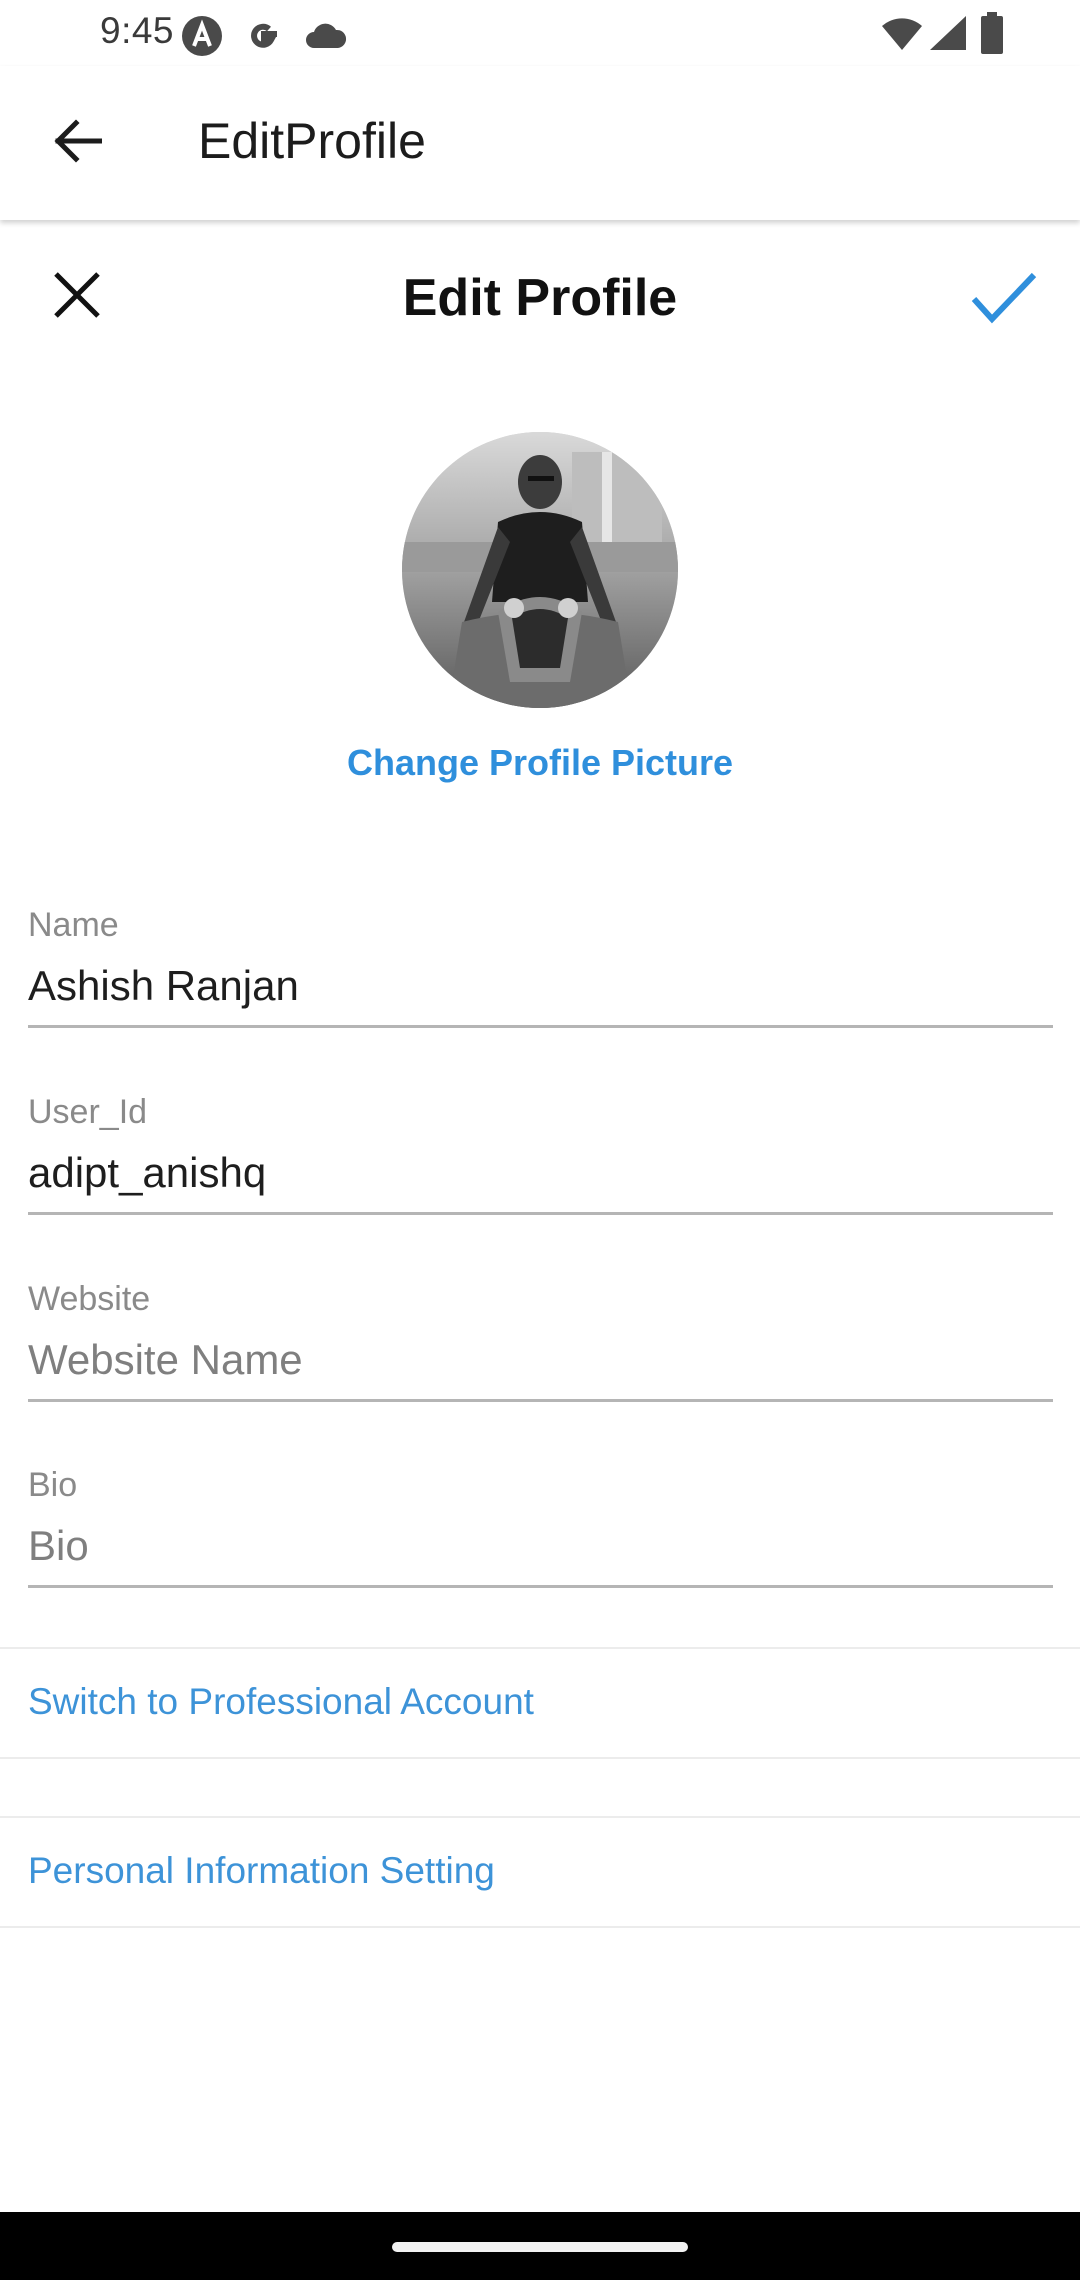 Image resolution: width=1080 pixels, height=2280 pixels. I want to click on status-bar: 9:45, so click(540, 33).